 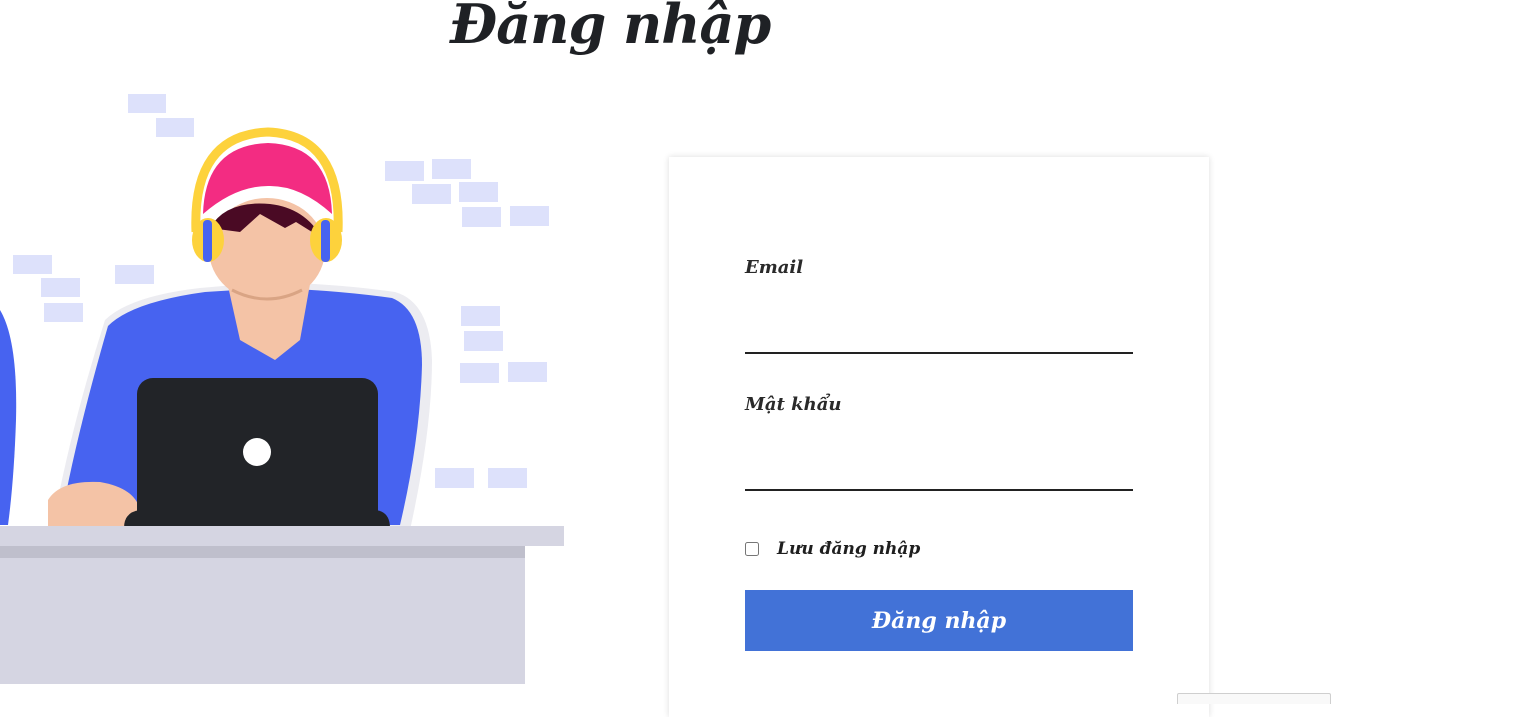 What do you see at coordinates (939, 472) in the screenshot?
I see `password-field` at bounding box center [939, 472].